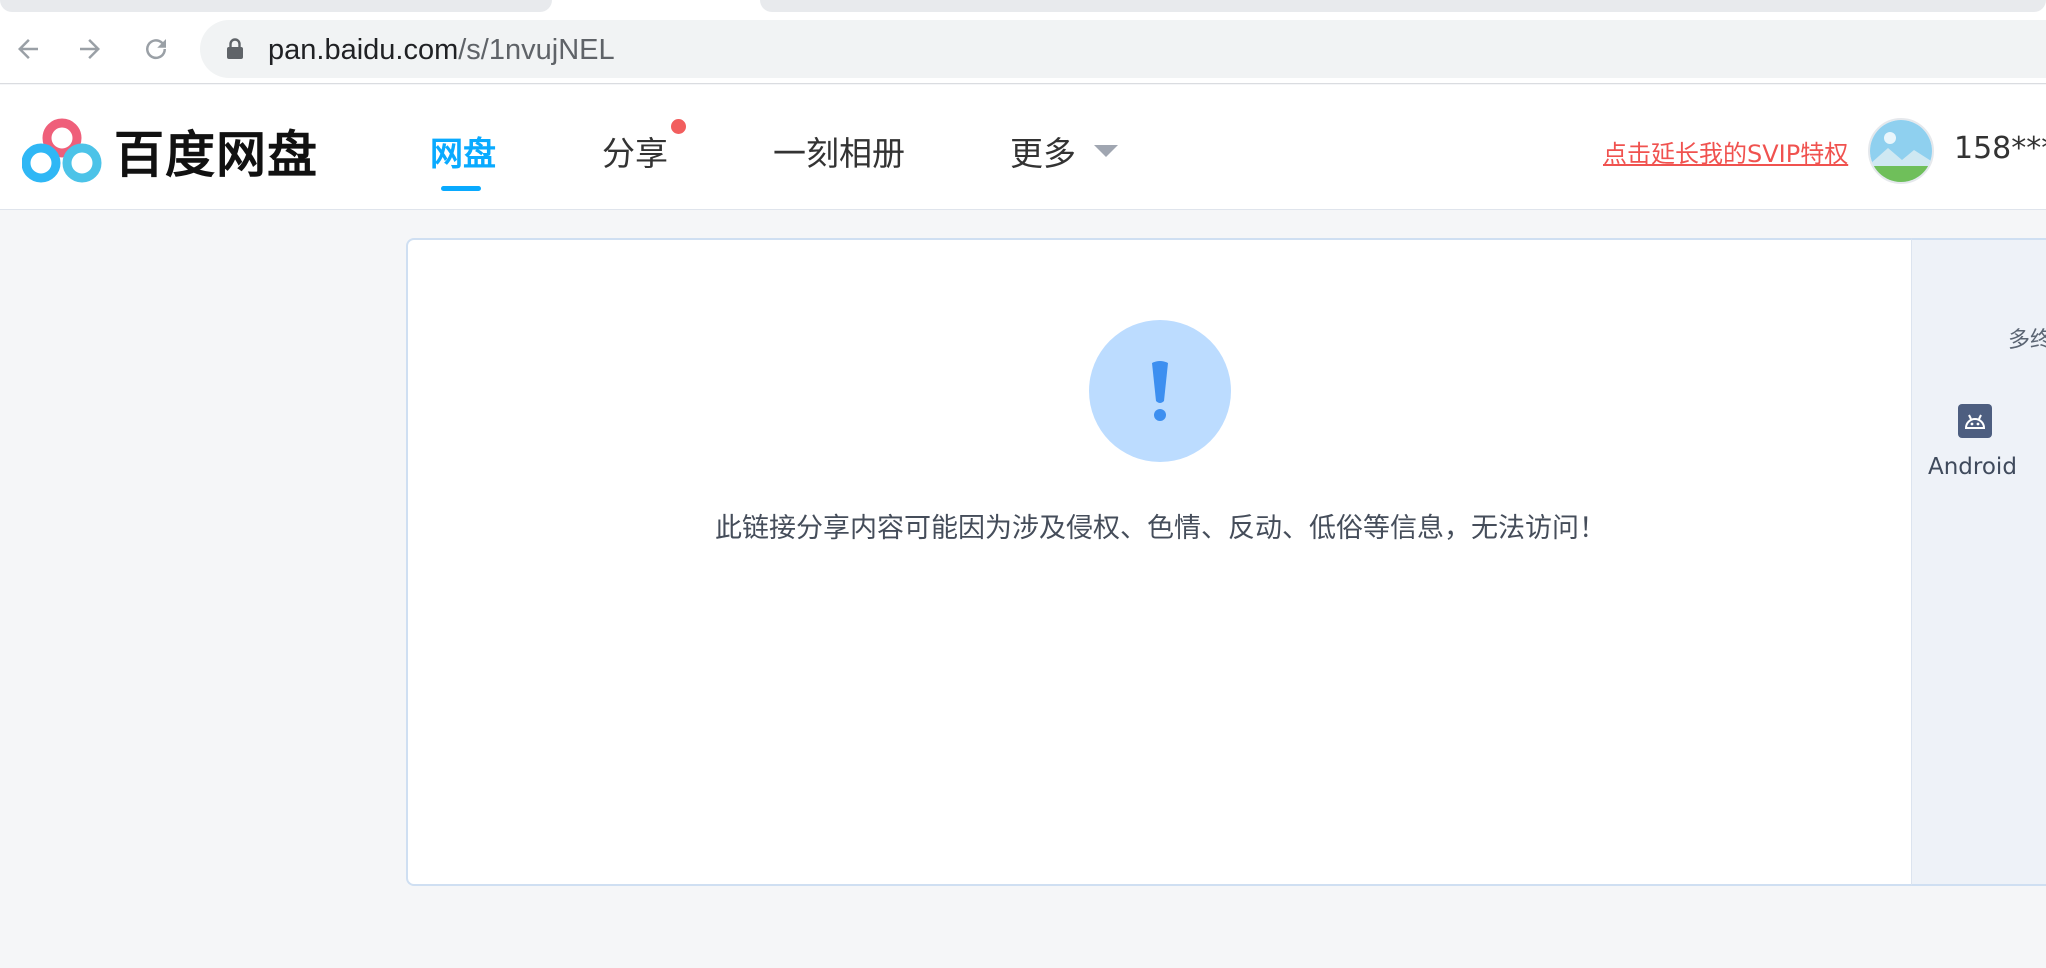  I want to click on alert-badge, so click(1160, 391).